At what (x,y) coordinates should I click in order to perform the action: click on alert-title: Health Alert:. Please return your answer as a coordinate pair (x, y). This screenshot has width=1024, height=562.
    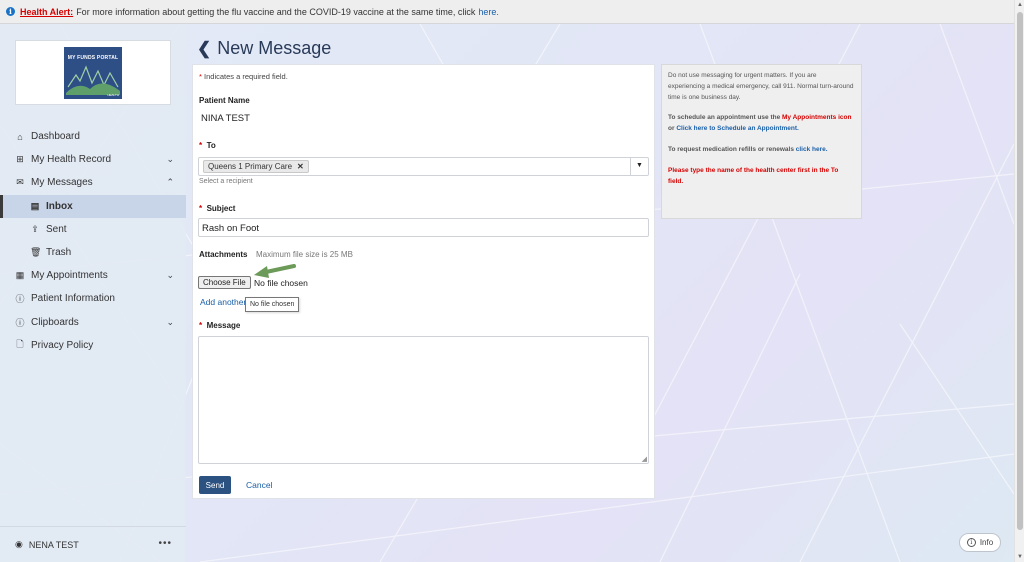
    Looking at the image, I should click on (46, 12).